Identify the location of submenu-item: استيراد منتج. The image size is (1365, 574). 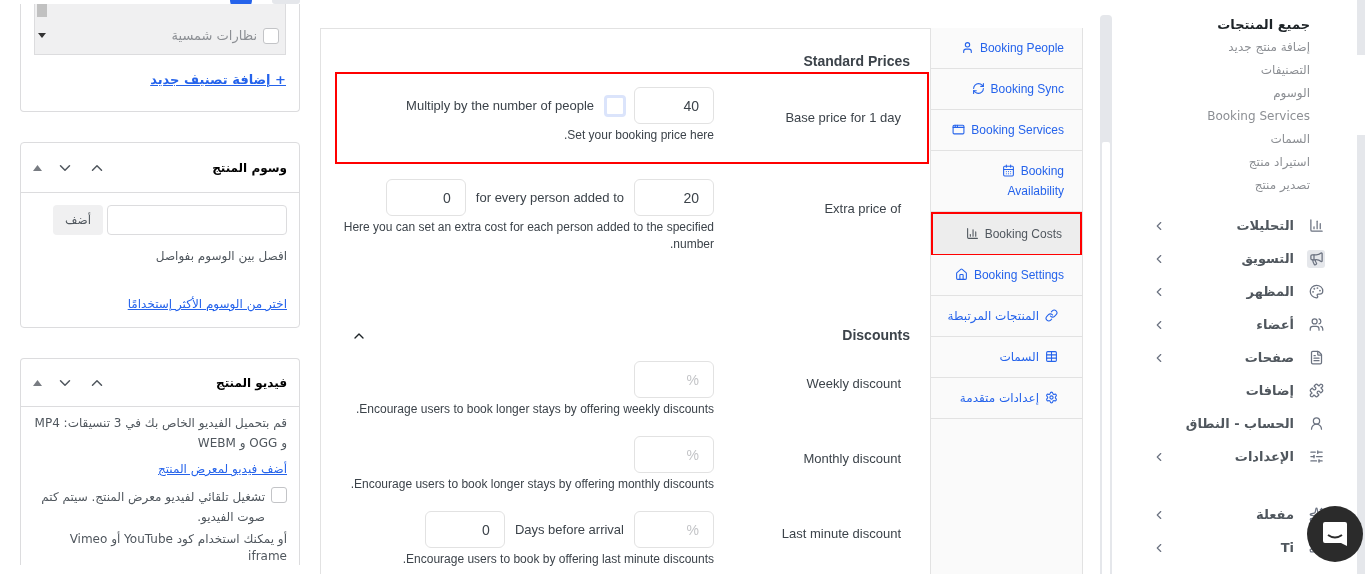
(1211, 162).